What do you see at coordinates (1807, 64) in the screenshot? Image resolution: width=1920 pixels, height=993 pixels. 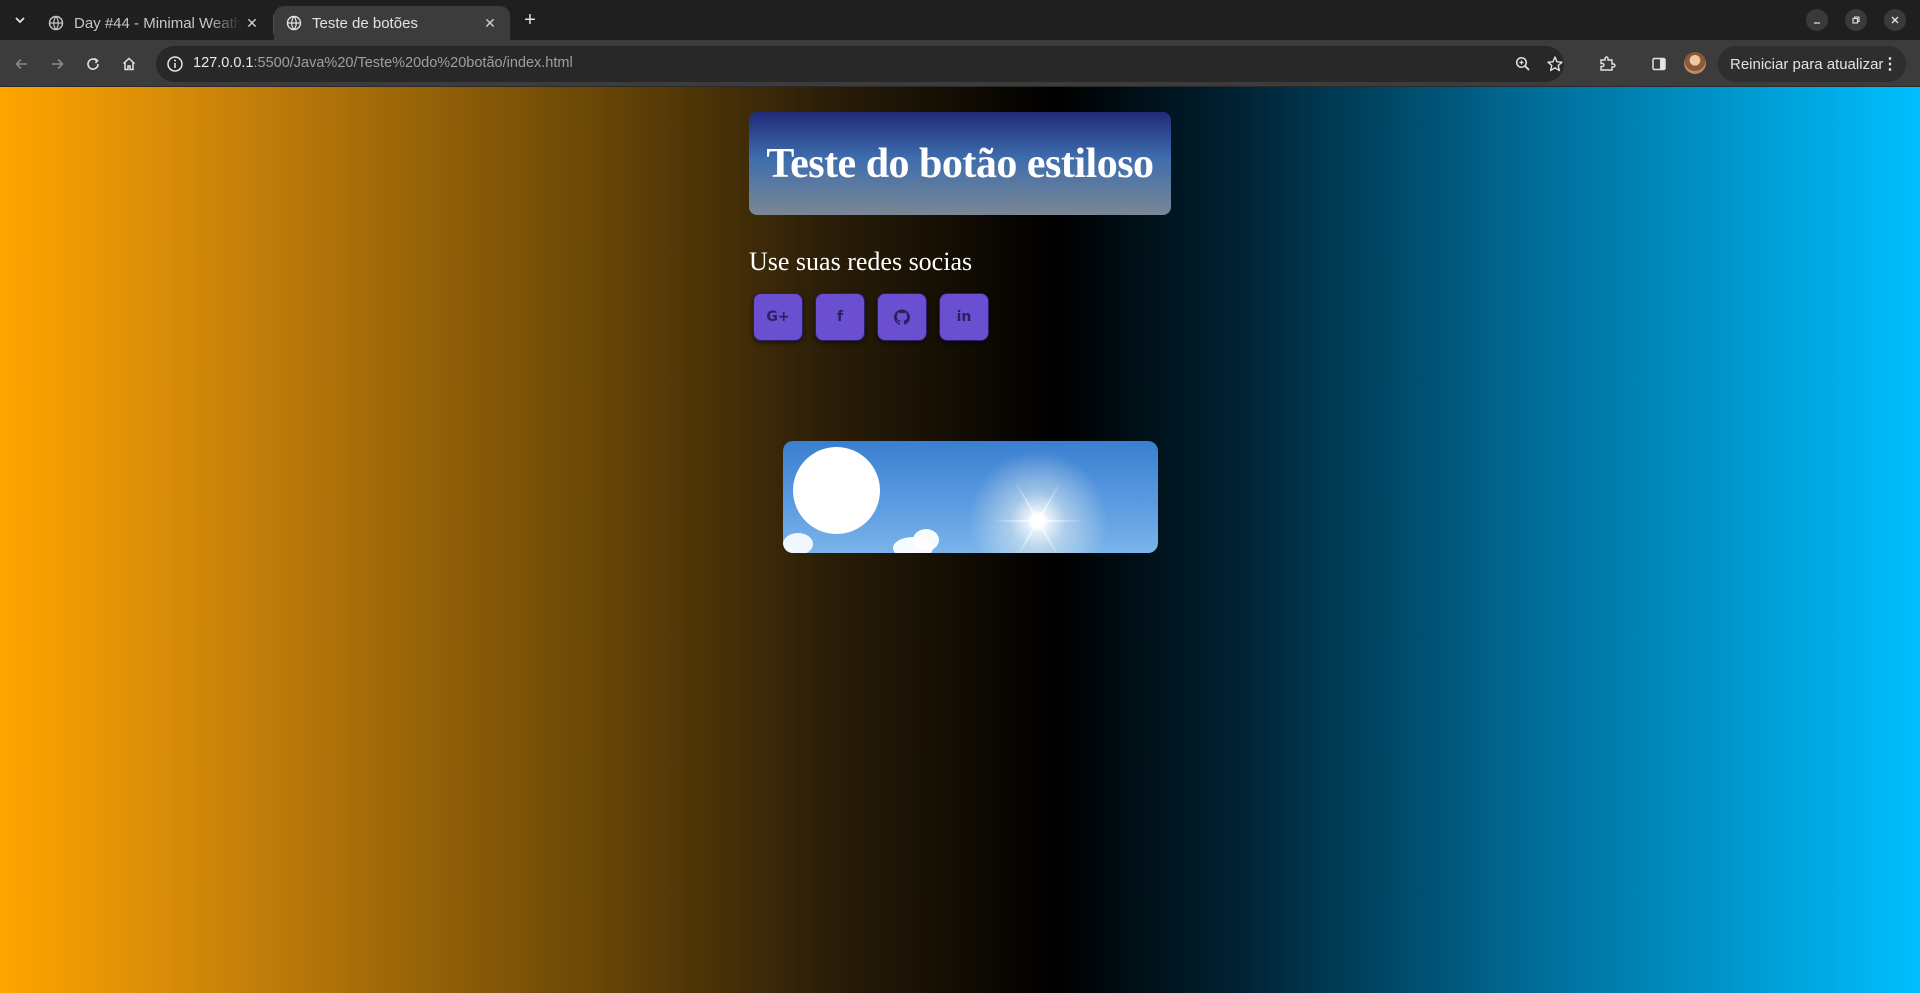 I see `update-label: Reiniciar para atualizar` at bounding box center [1807, 64].